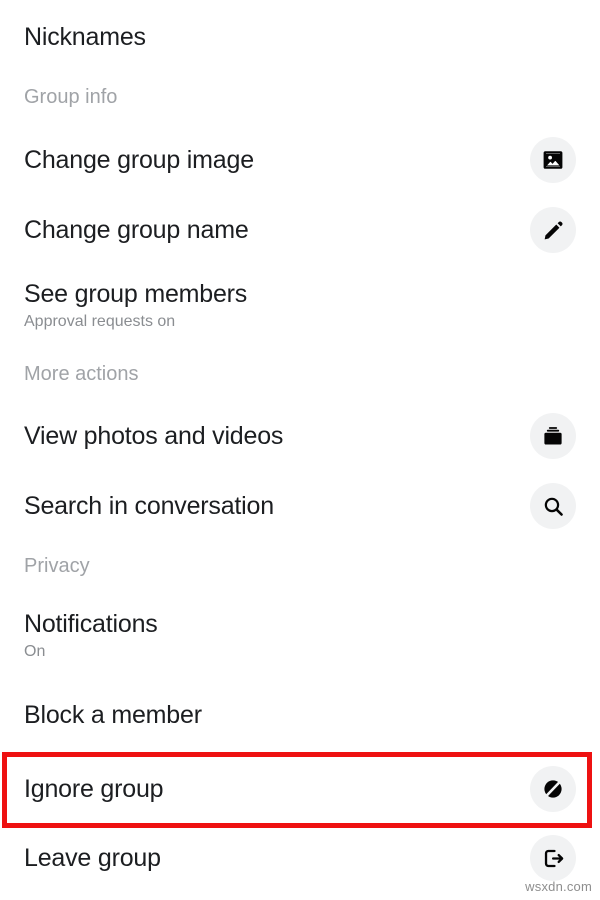 Image resolution: width=600 pixels, height=900 pixels. What do you see at coordinates (553, 160) in the screenshot?
I see `image-icon` at bounding box center [553, 160].